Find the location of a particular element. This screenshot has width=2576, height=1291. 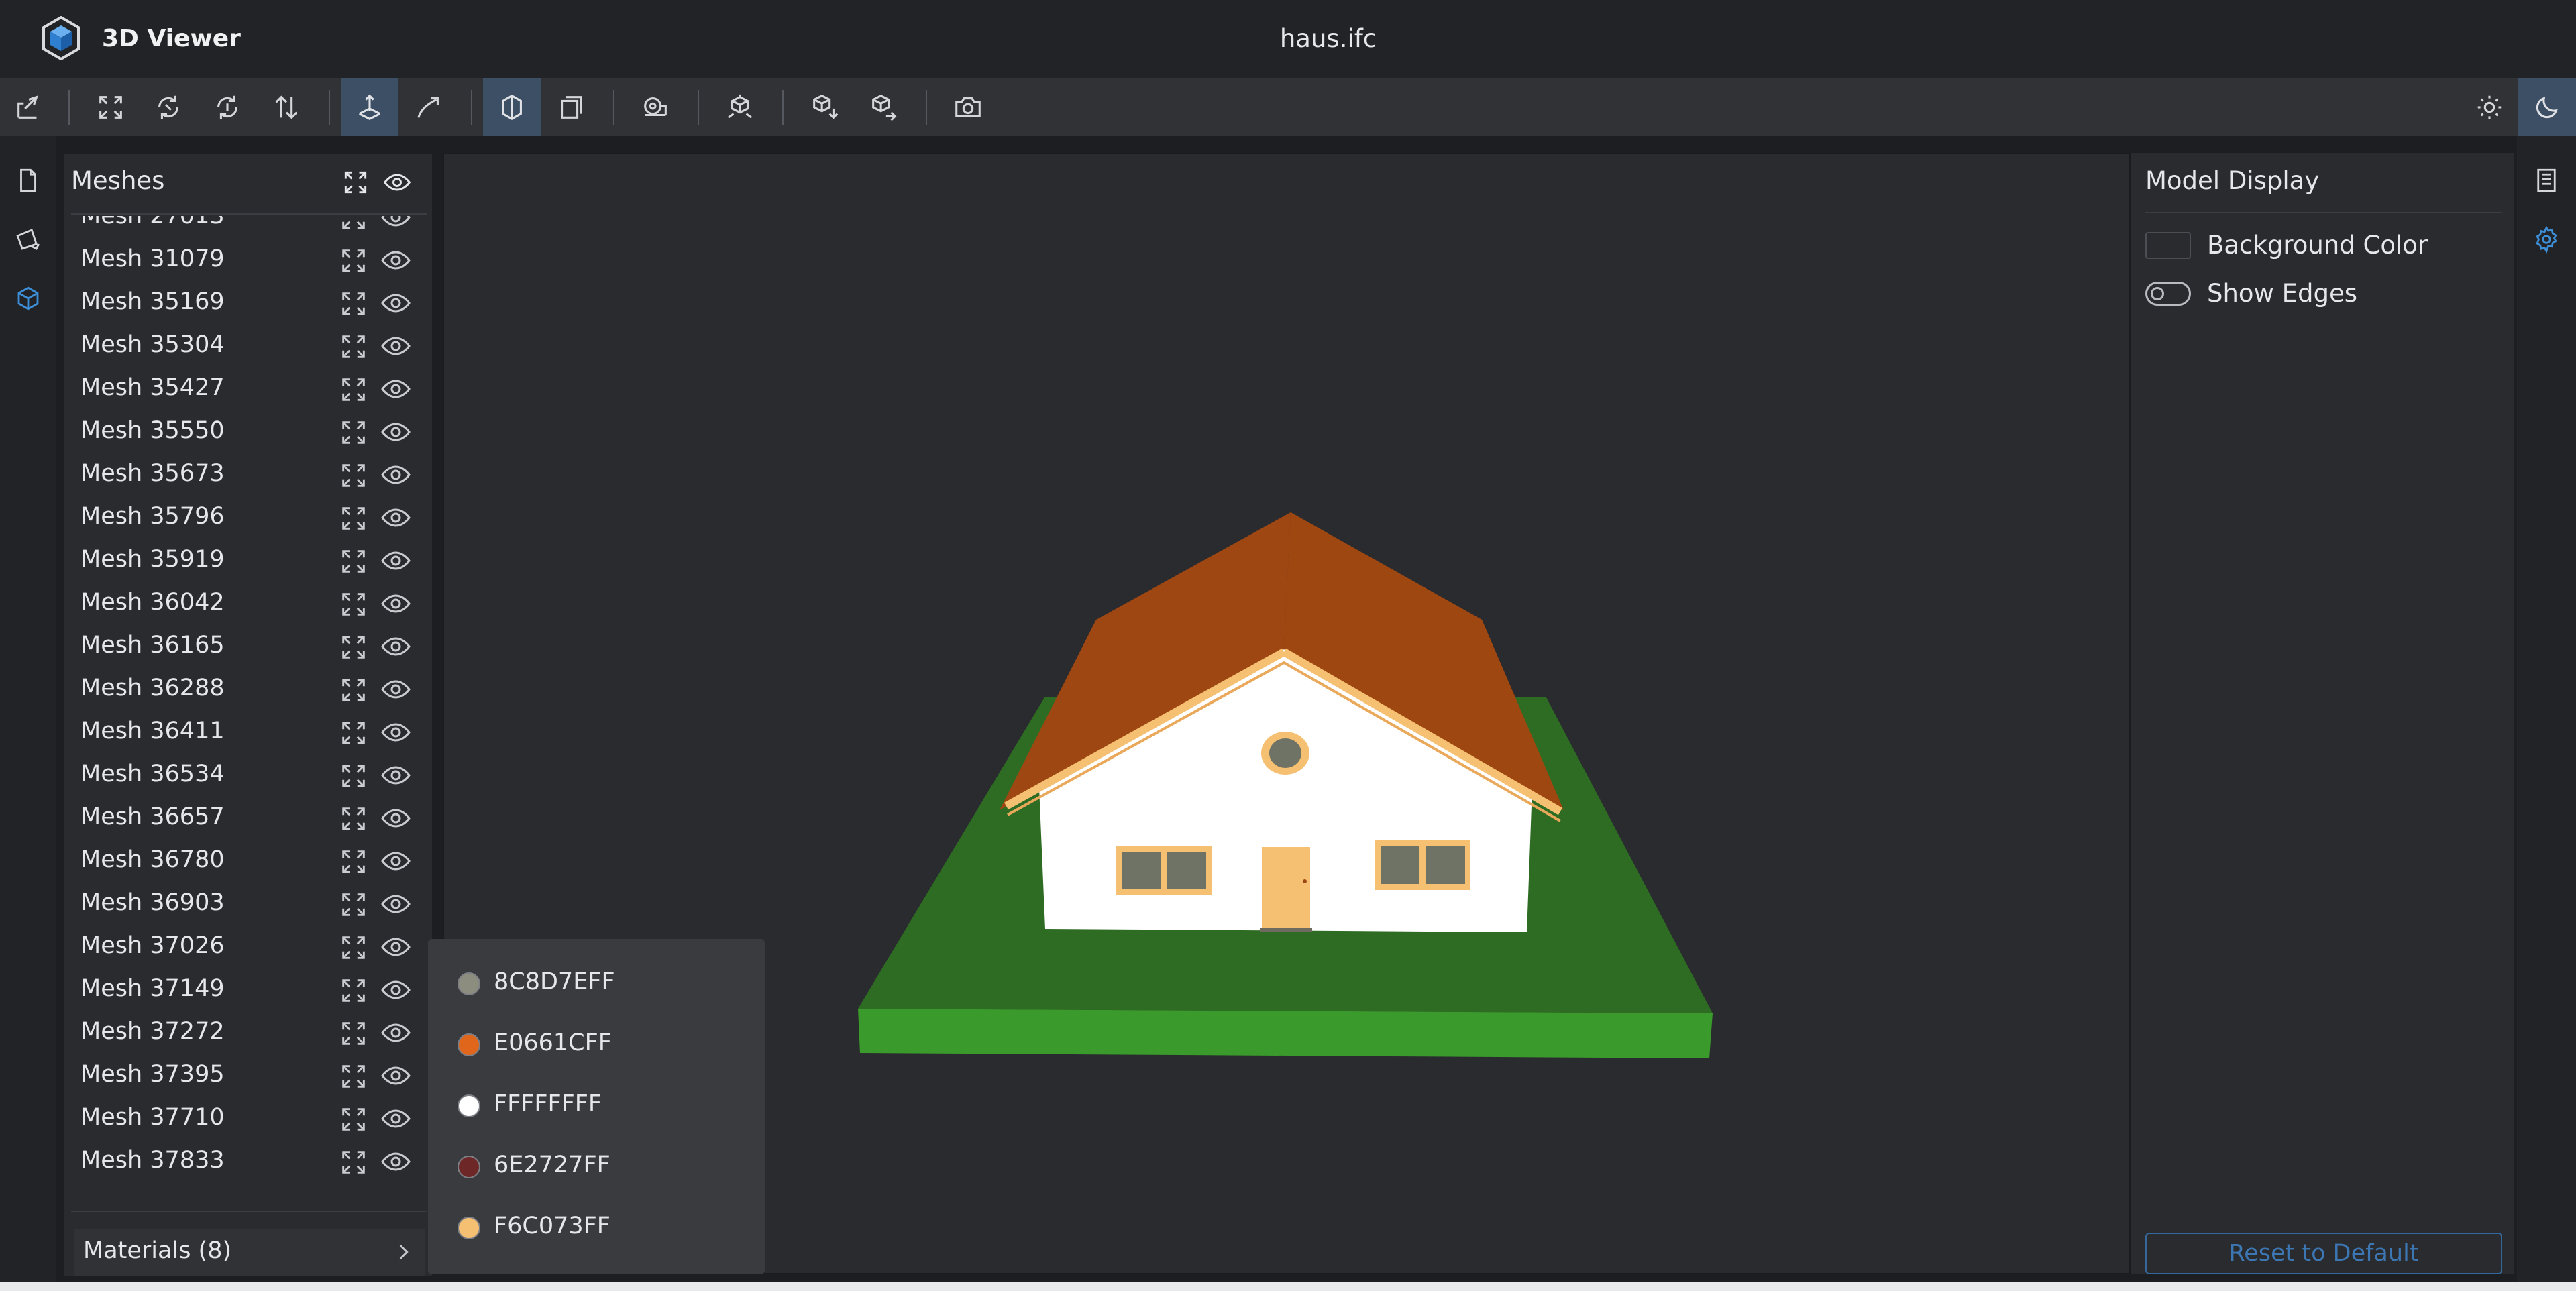

mesh-list-item: Mesh 35919 is located at coordinates (248, 560).